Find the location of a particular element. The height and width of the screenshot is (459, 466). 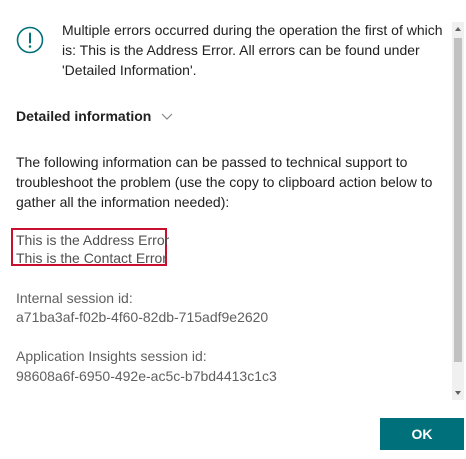

error-item-contact: This is the Contact Error is located at coordinates (91, 258).